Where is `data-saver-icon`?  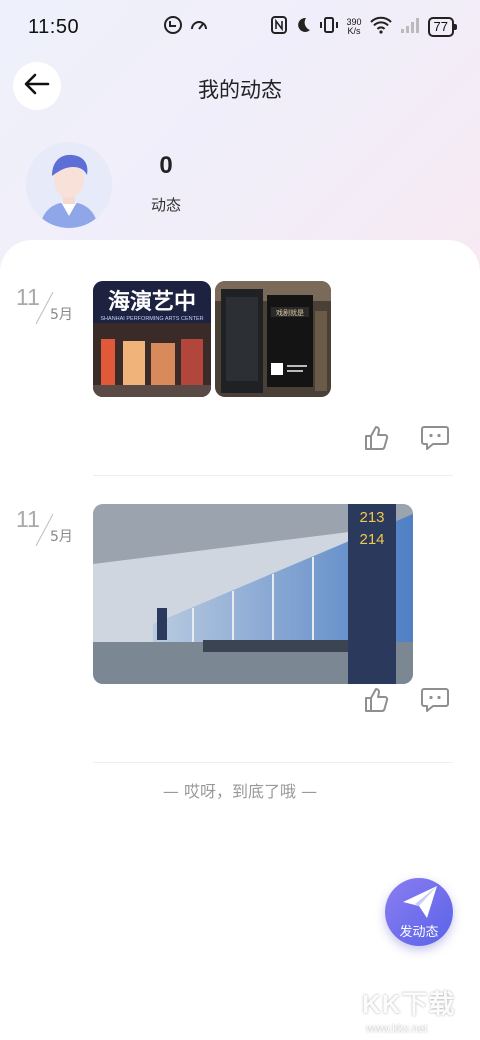 data-saver-icon is located at coordinates (173, 27).